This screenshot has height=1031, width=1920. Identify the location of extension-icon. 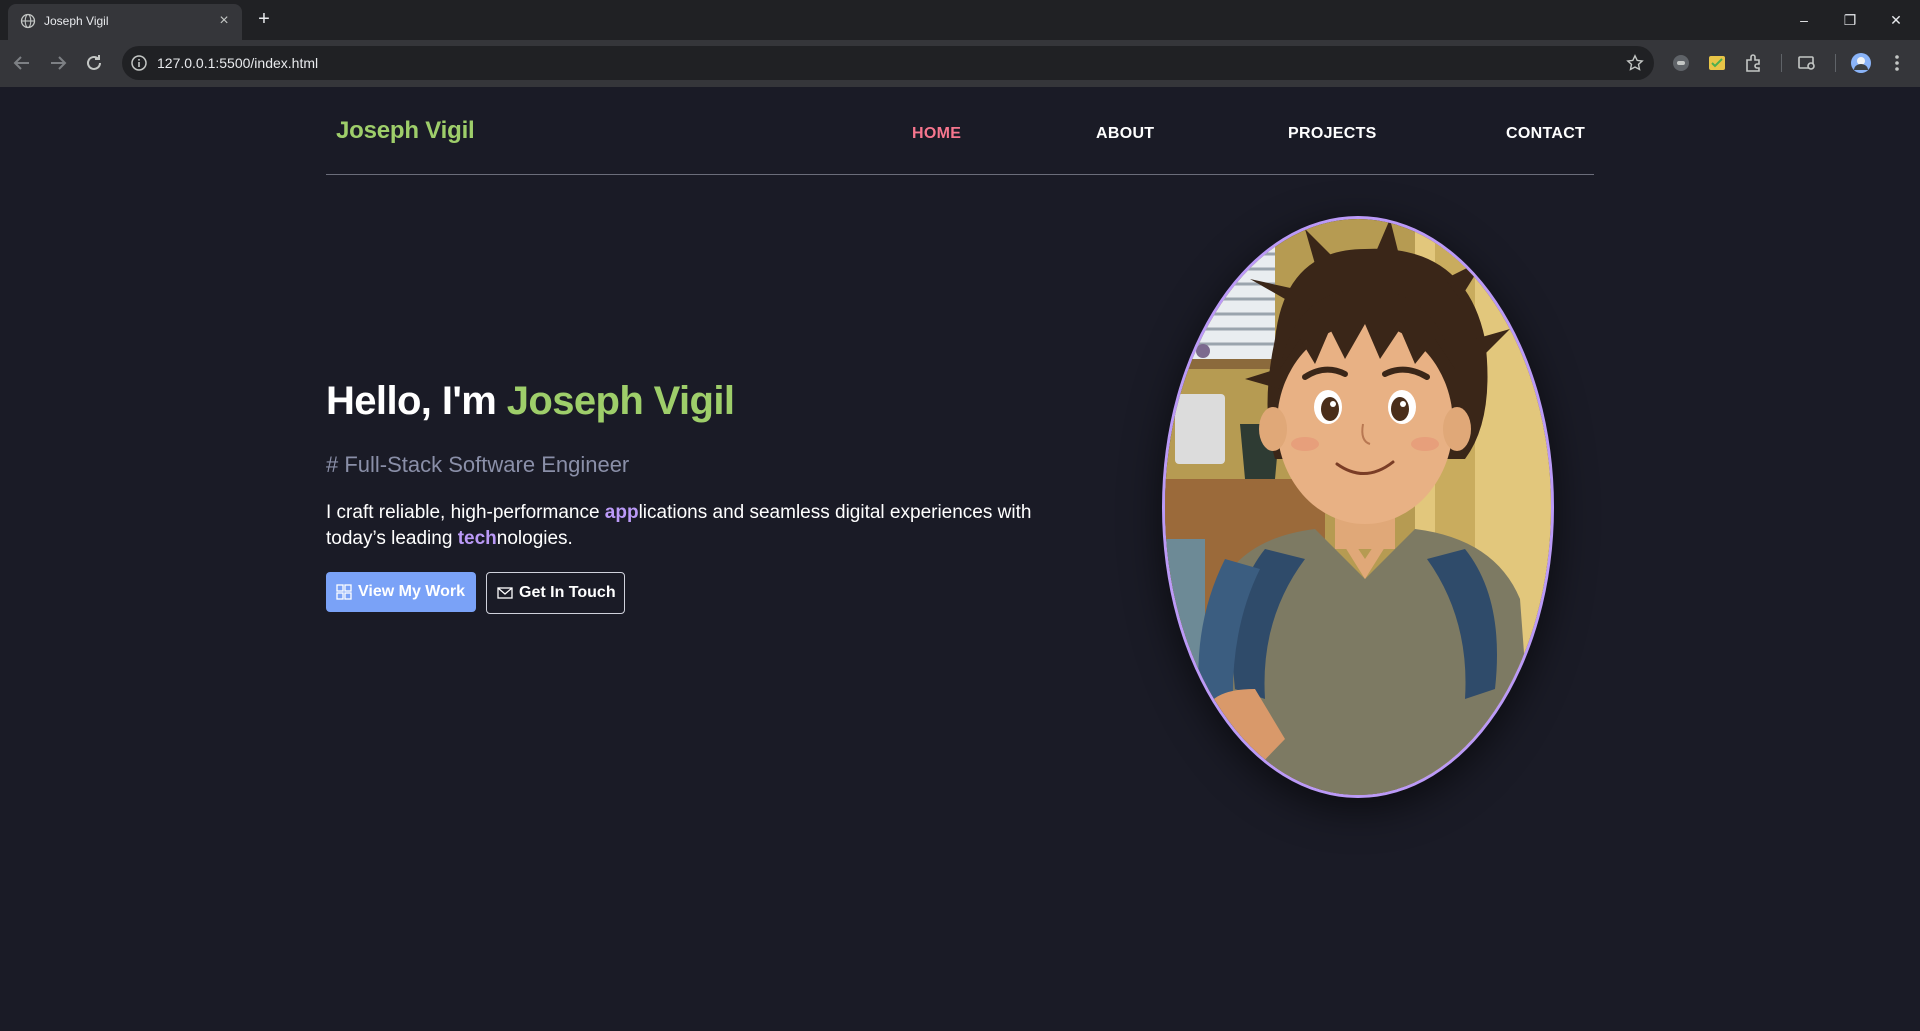
(1753, 63).